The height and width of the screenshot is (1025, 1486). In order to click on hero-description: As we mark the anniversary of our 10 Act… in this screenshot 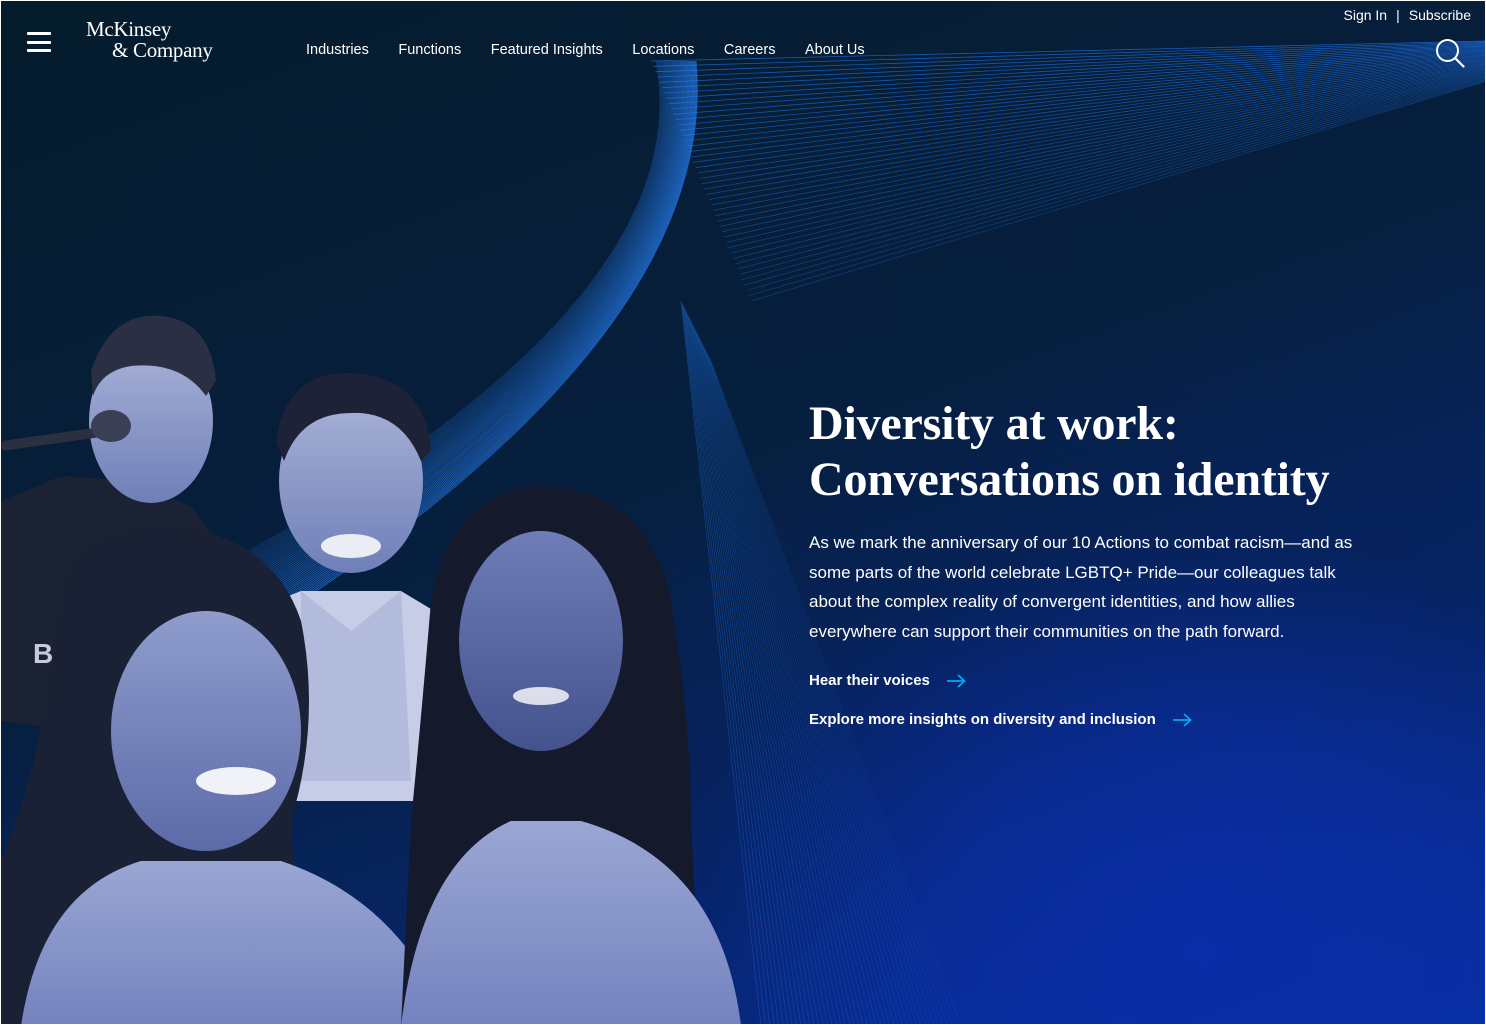, I will do `click(1081, 587)`.